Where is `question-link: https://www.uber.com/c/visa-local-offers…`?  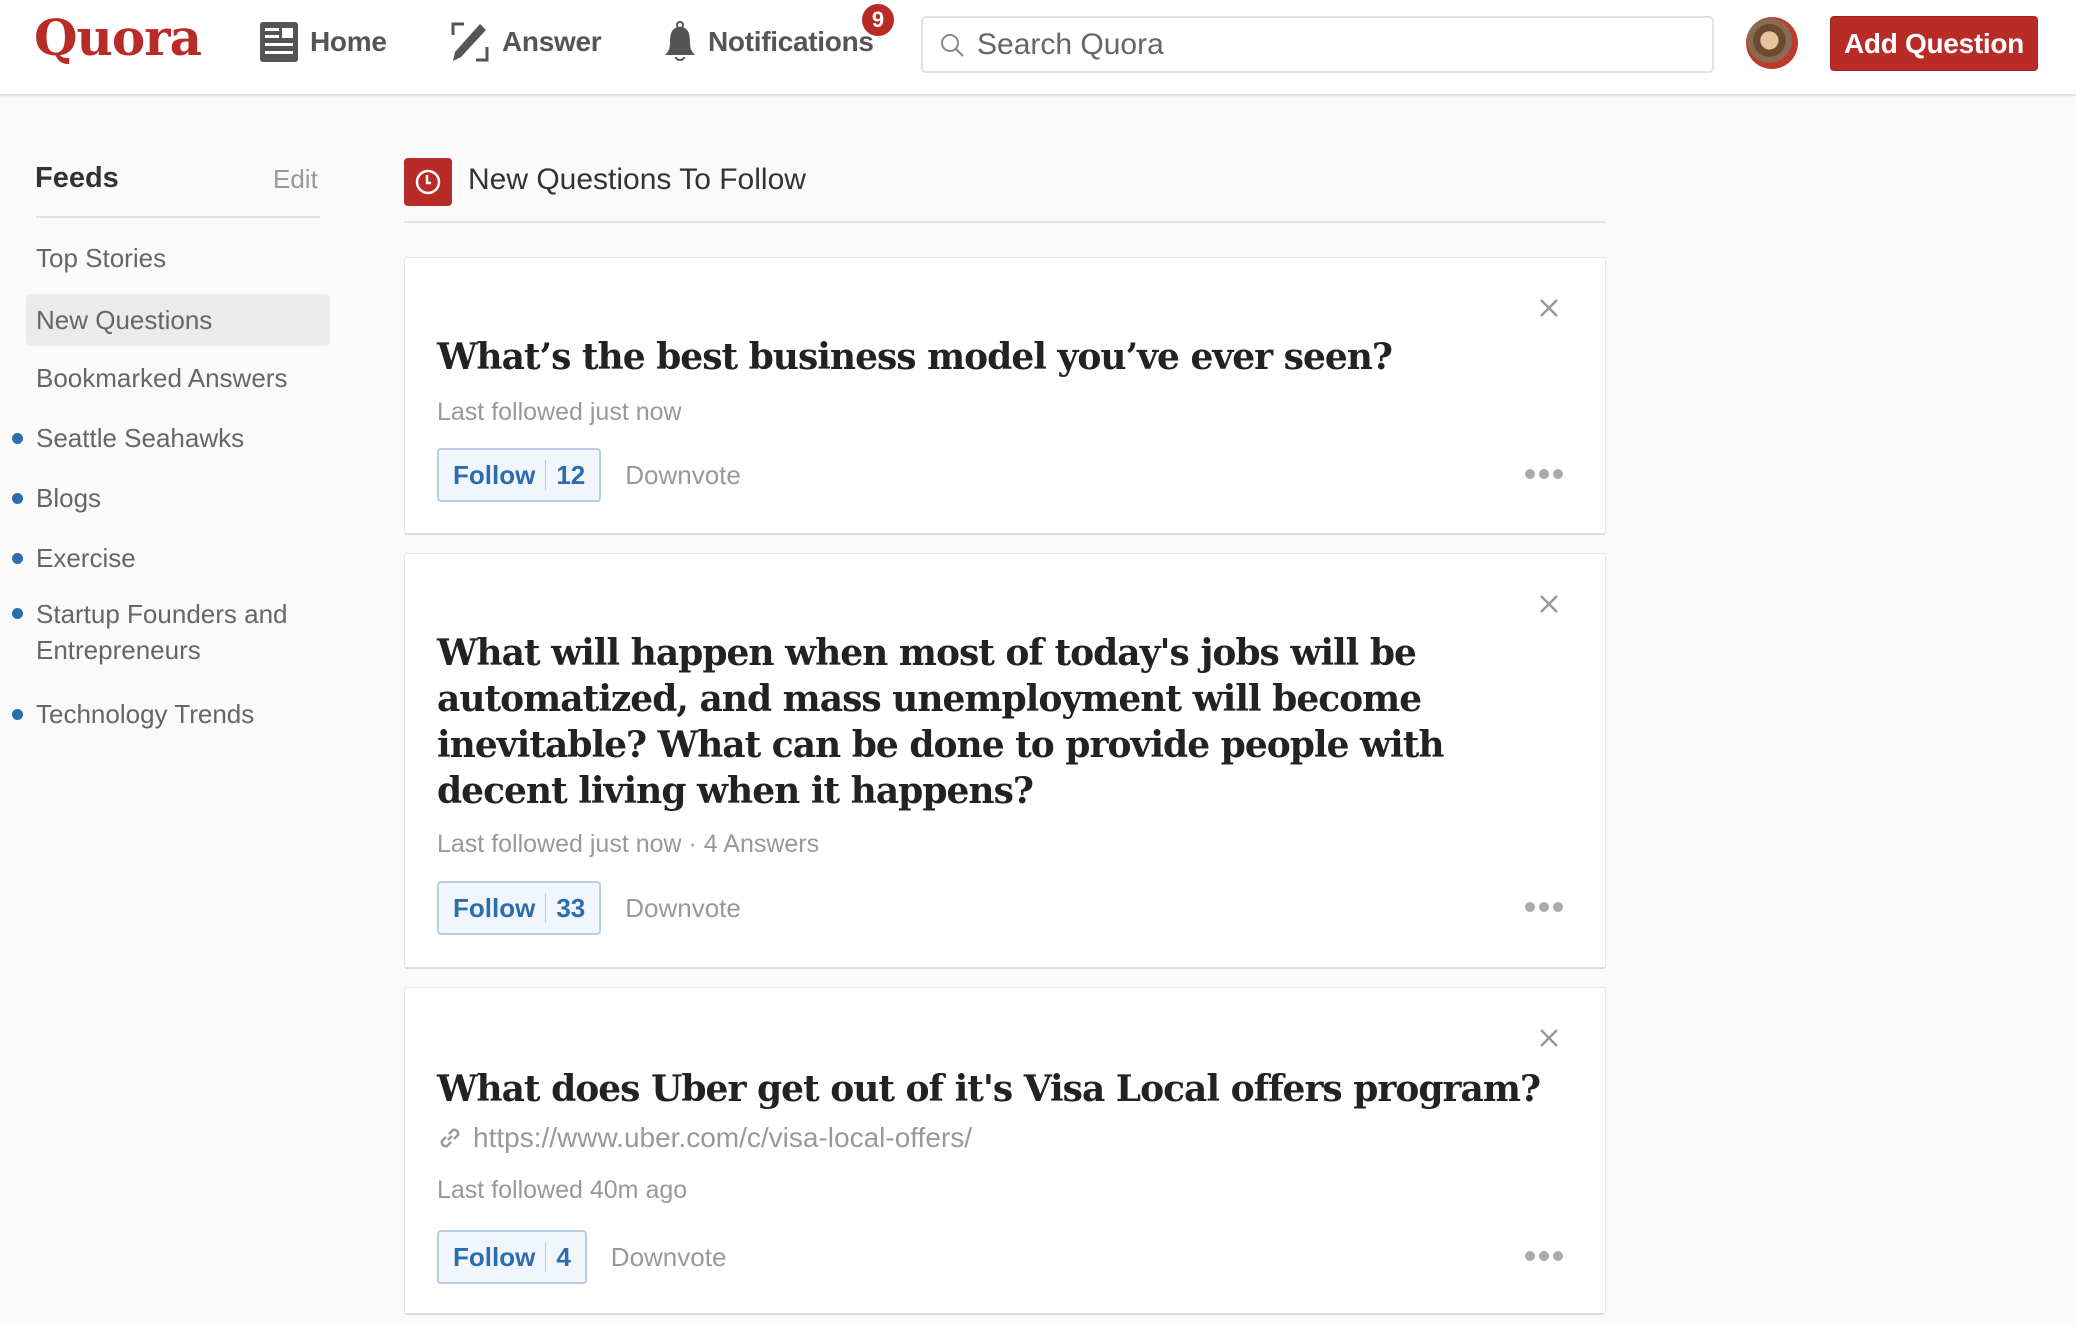 question-link: https://www.uber.com/c/visa-local-offers… is located at coordinates (704, 1138).